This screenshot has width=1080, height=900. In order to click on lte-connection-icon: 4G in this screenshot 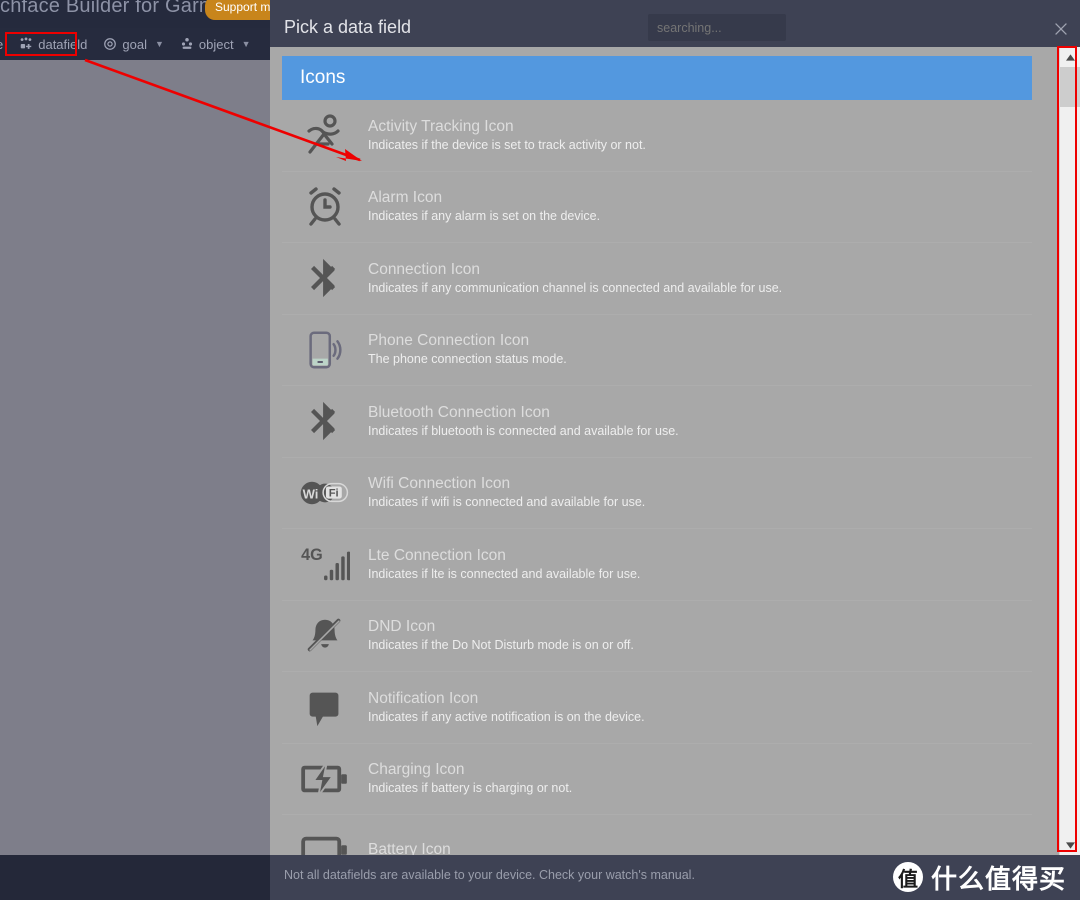, I will do `click(325, 564)`.